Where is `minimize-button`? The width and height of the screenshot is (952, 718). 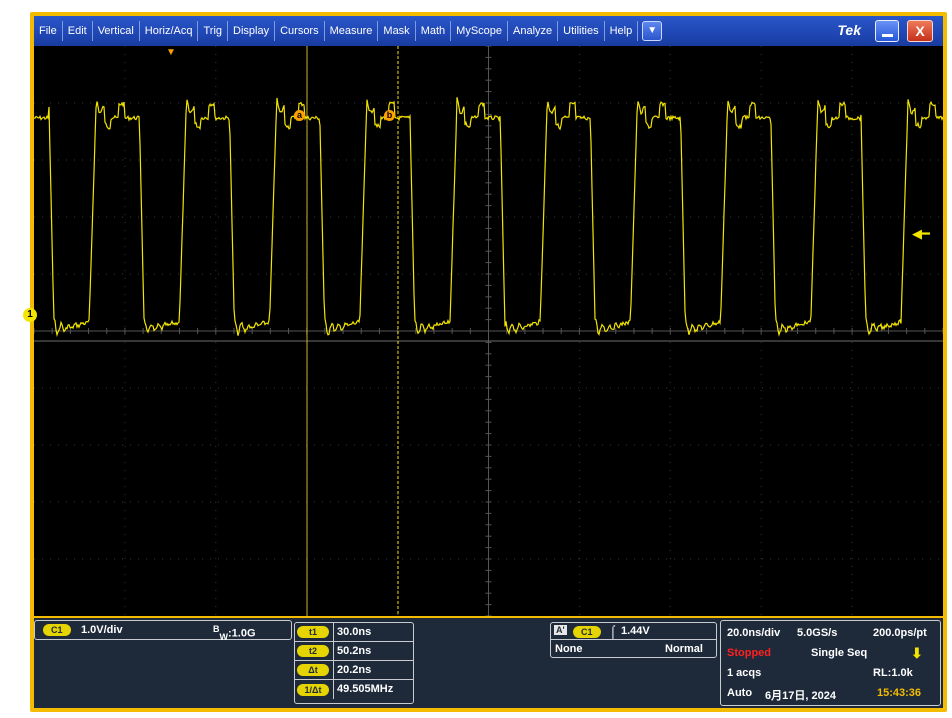 minimize-button is located at coordinates (887, 31).